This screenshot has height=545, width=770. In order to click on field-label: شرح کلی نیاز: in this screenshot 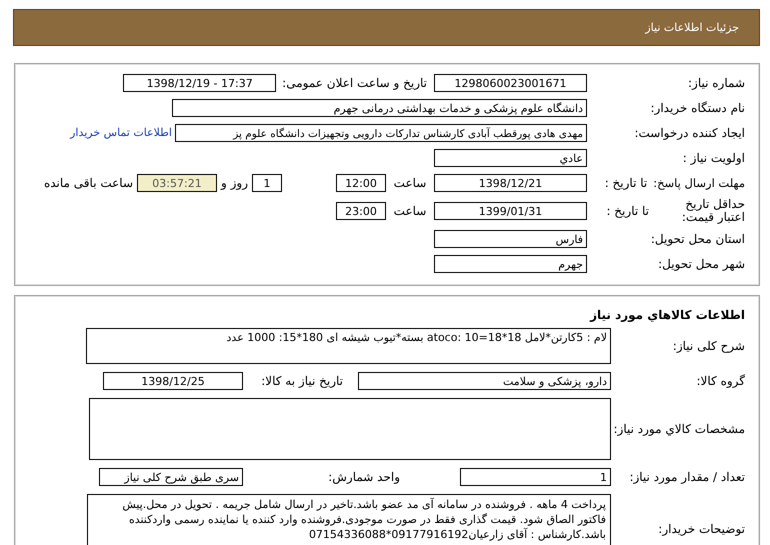, I will do `click(709, 346)`.